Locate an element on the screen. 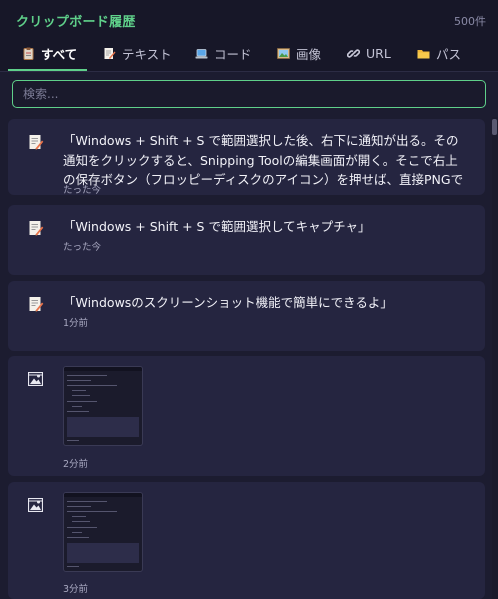 This screenshot has width=498, height=599. clipboard-item-text: 「Windows + Shift + S で範囲選択してキャプチャ」 たった今 is located at coordinates (246, 240).